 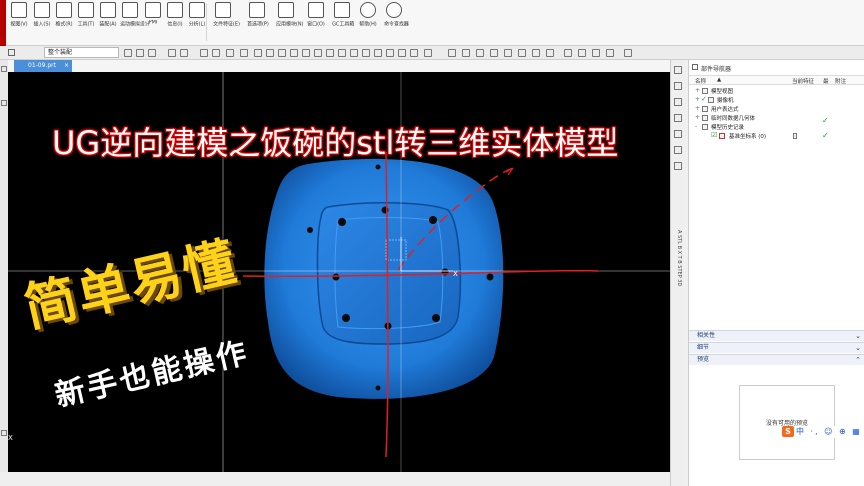 I want to click on document-tab: 01-09.prt ×, so click(x=43, y=66).